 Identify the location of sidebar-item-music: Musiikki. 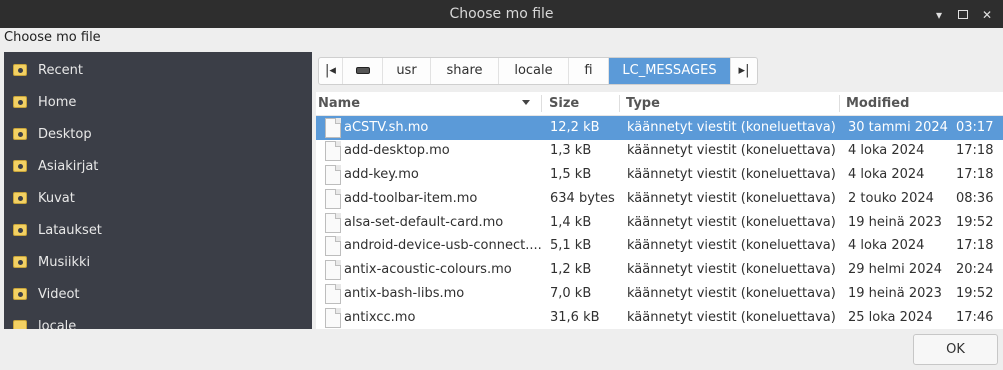
(158, 262).